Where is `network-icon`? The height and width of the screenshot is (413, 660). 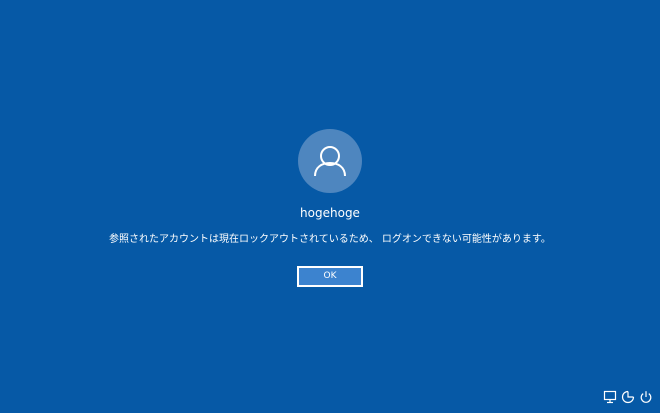 network-icon is located at coordinates (610, 397).